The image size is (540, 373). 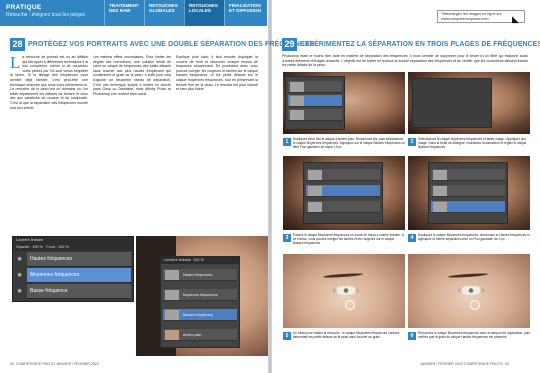 I want to click on section-subtitle: Retouche : éloignez tous les pièges, so click(x=45, y=15).